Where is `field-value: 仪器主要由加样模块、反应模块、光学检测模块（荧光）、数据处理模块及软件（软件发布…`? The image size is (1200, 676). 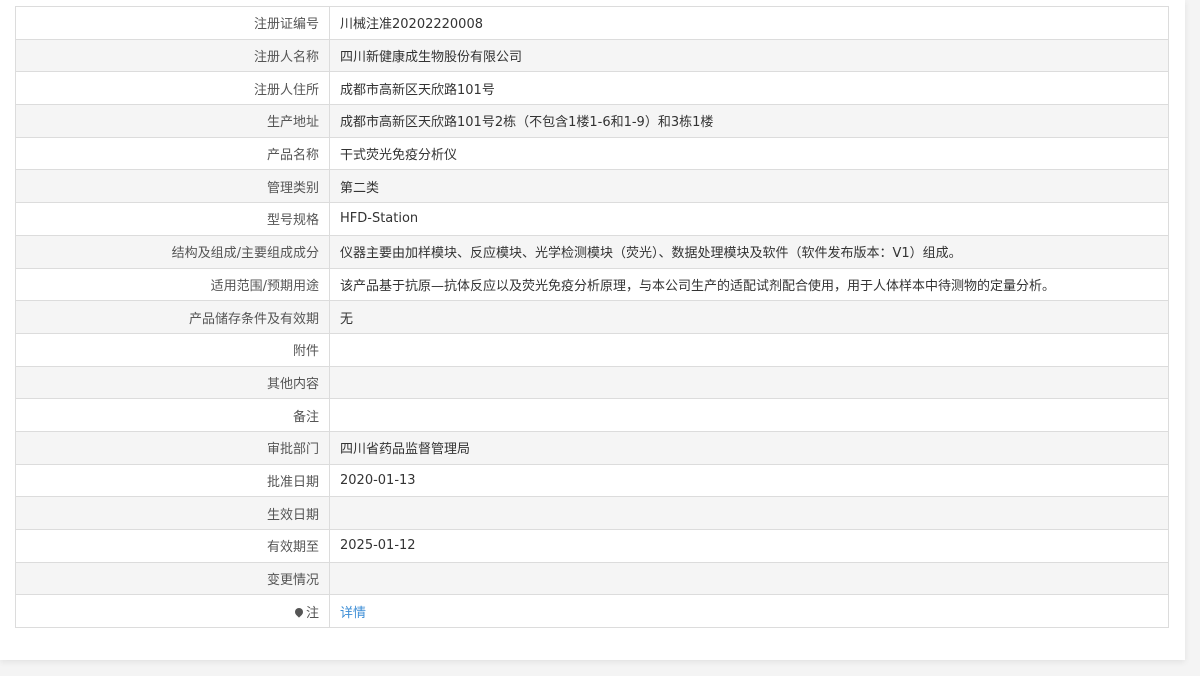 field-value: 仪器主要由加样模块、反应模块、光学检测模块（荧光）、数据处理模块及软件（软件发布… is located at coordinates (749, 251).